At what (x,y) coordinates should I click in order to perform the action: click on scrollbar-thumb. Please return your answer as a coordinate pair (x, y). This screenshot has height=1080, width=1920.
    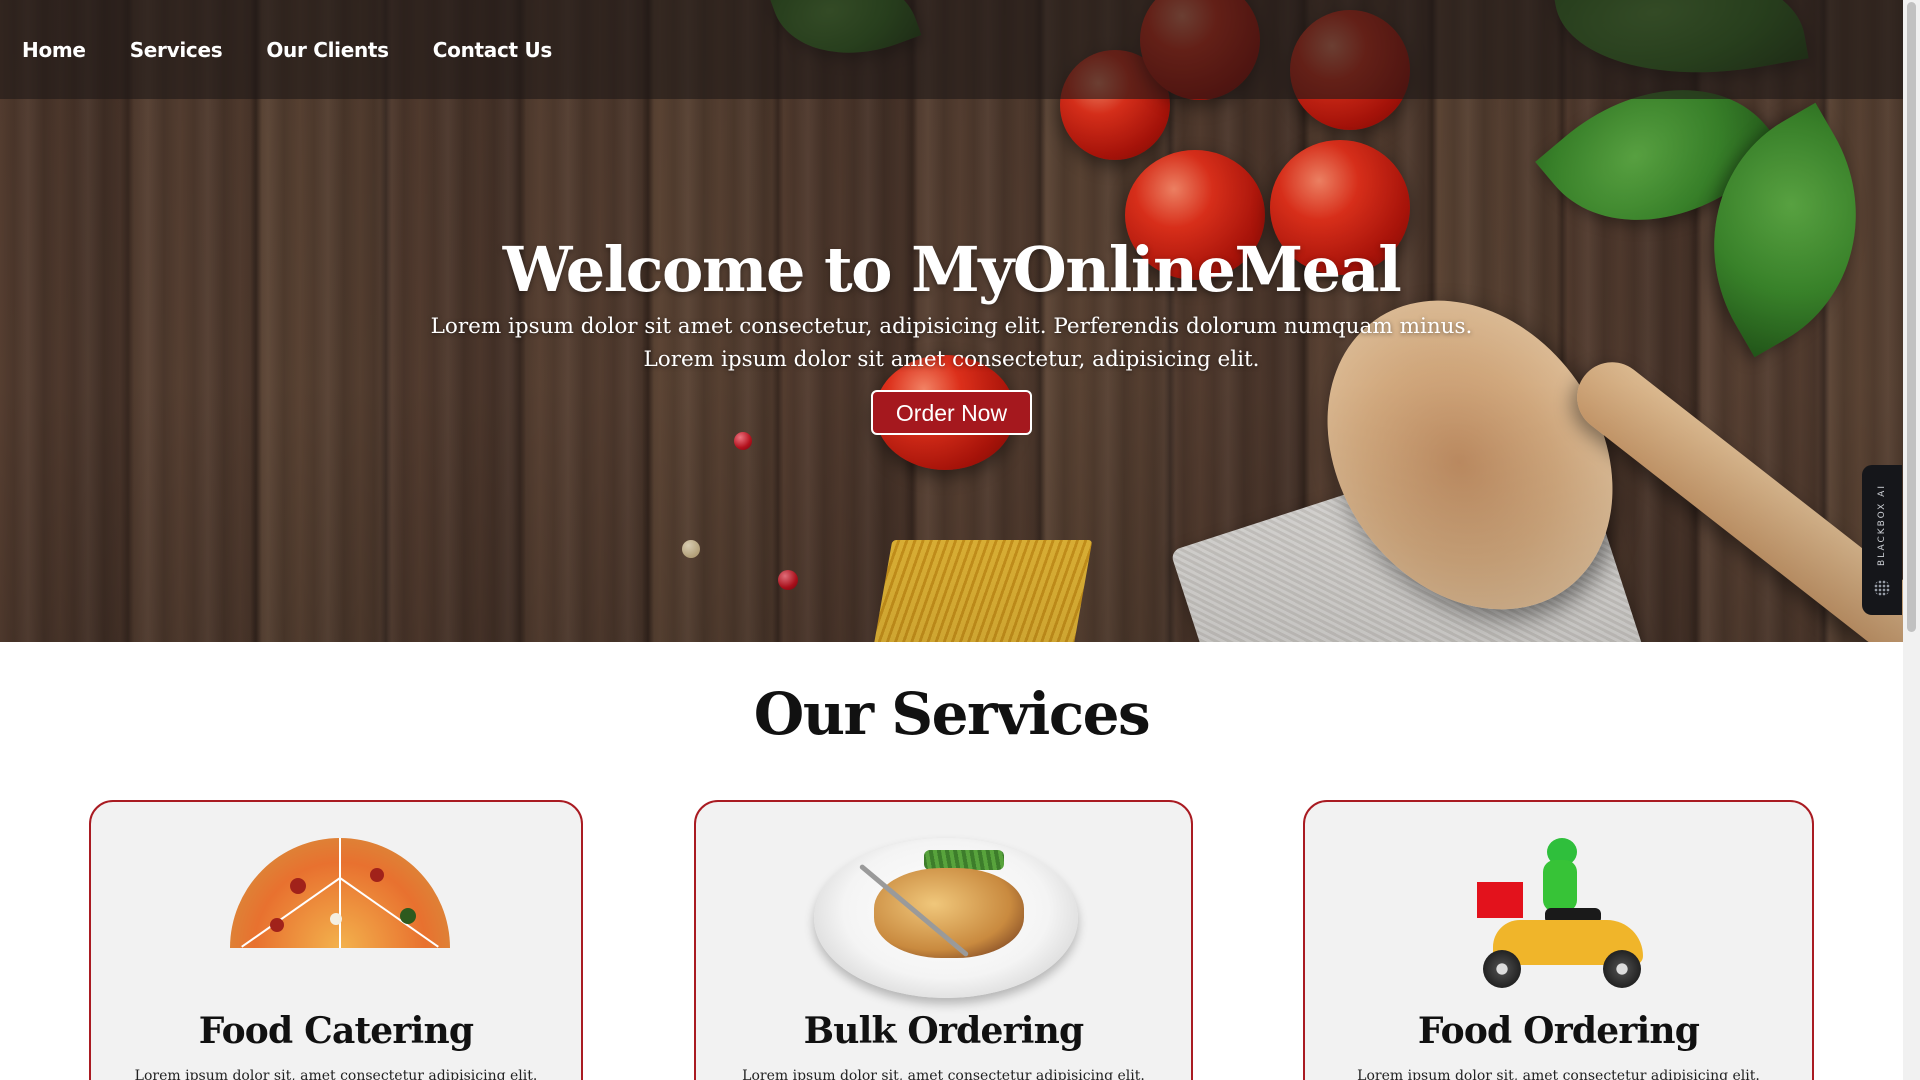
    Looking at the image, I should click on (1911, 317).